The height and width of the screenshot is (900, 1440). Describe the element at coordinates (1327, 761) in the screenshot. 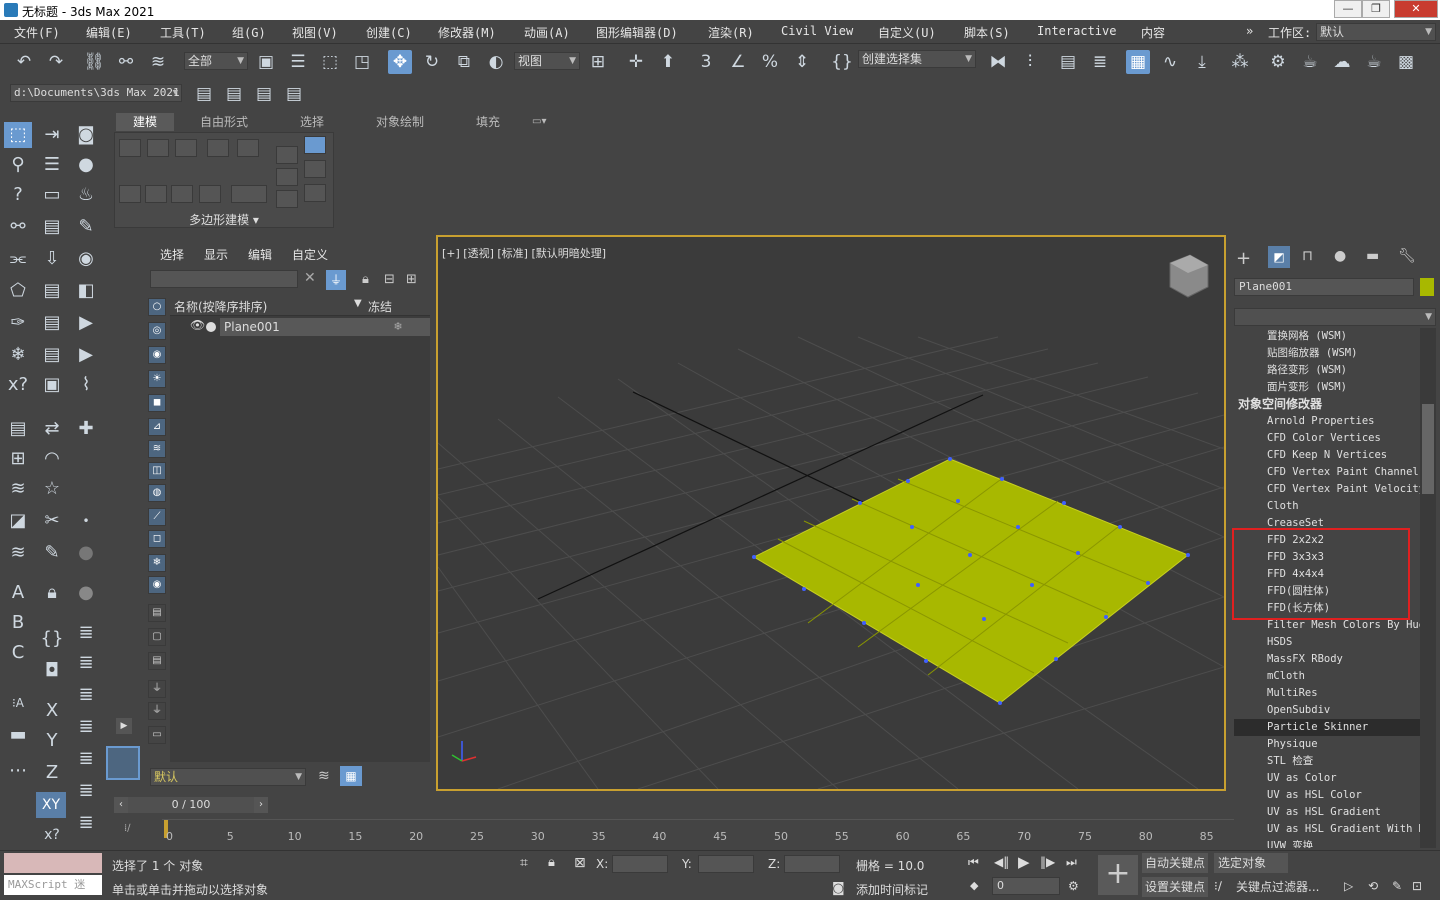

I see `modifier-item: STL 检查` at that location.